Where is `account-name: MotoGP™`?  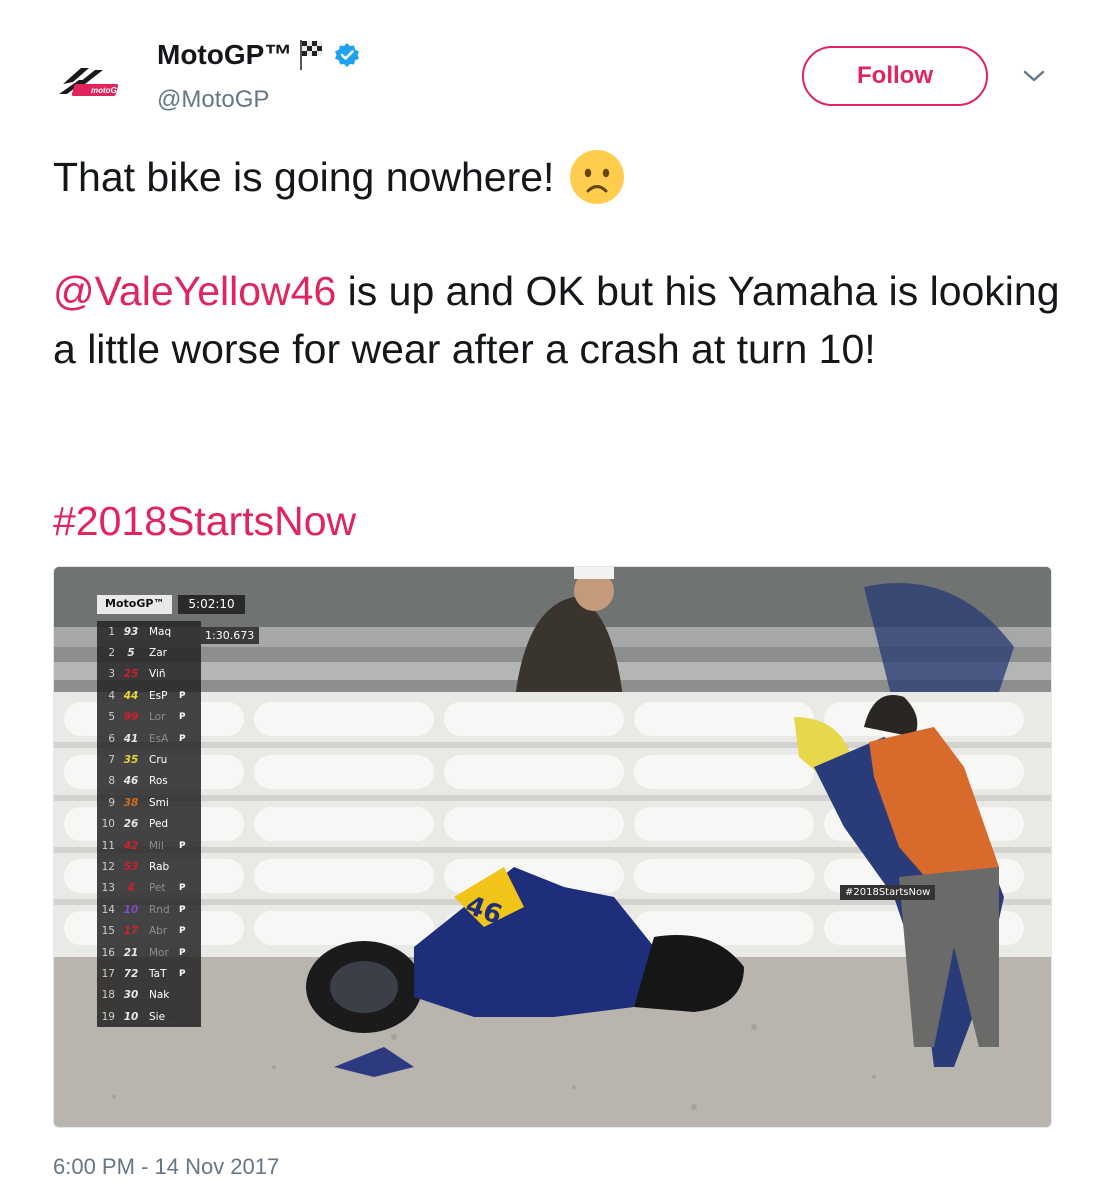
account-name: MotoGP™ is located at coordinates (224, 55).